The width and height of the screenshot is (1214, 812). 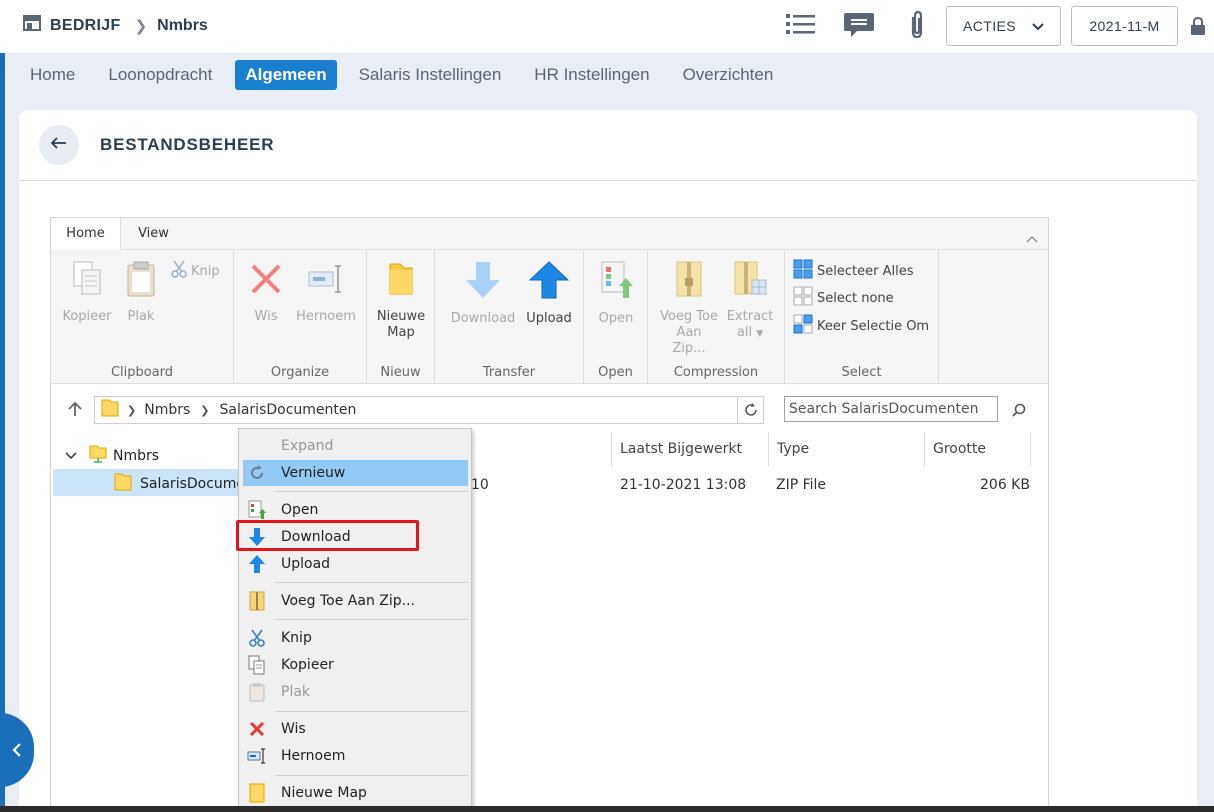 I want to click on new-folder-label-1: Nieuwe, so click(x=401, y=316).